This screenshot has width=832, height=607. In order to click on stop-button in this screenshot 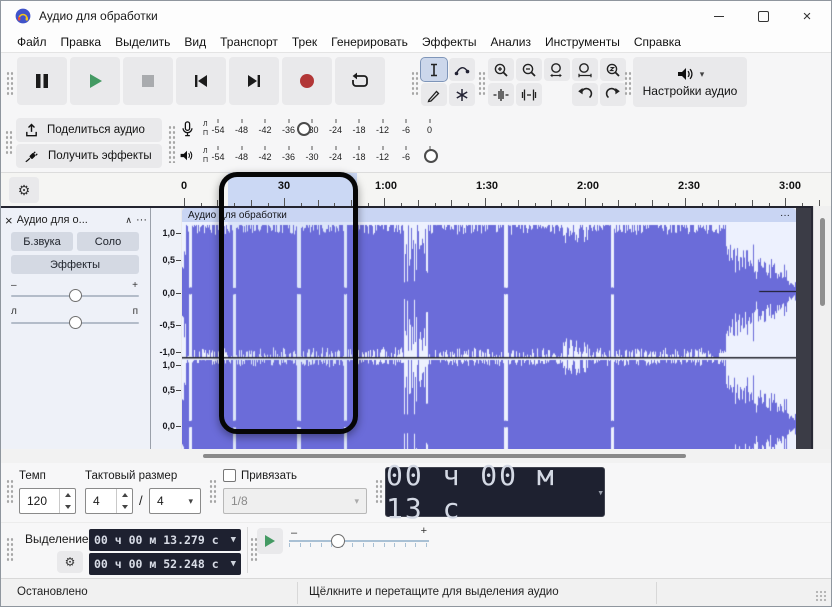, I will do `click(148, 81)`.